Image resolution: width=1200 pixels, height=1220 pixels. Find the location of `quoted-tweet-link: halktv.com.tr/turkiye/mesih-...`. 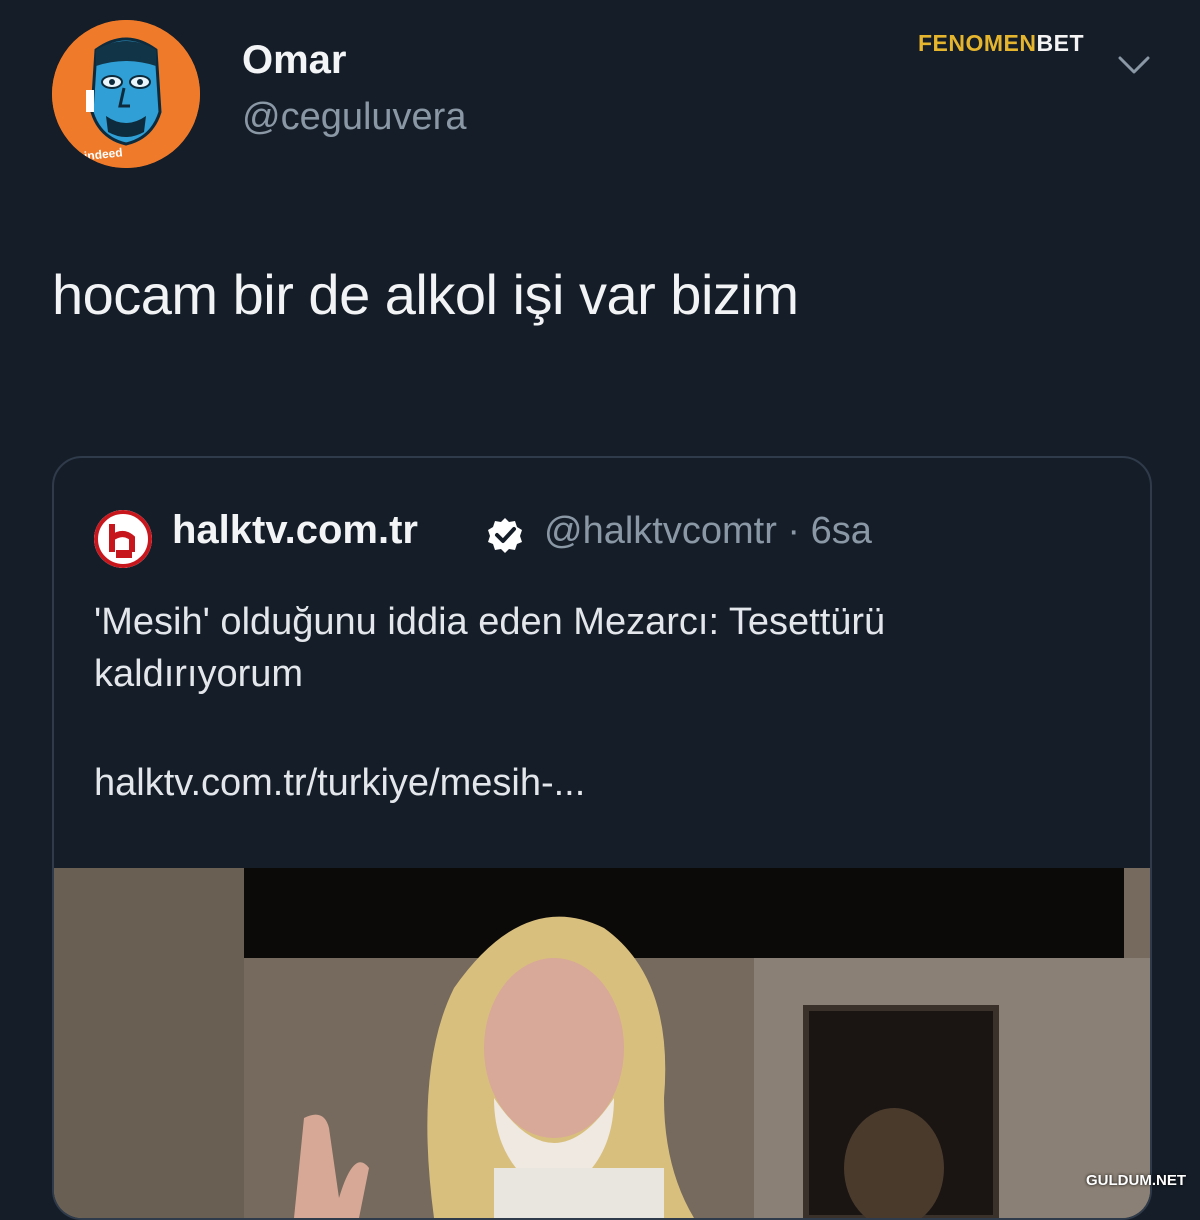

quoted-tweet-link: halktv.com.tr/turkiye/mesih-... is located at coordinates (339, 783).